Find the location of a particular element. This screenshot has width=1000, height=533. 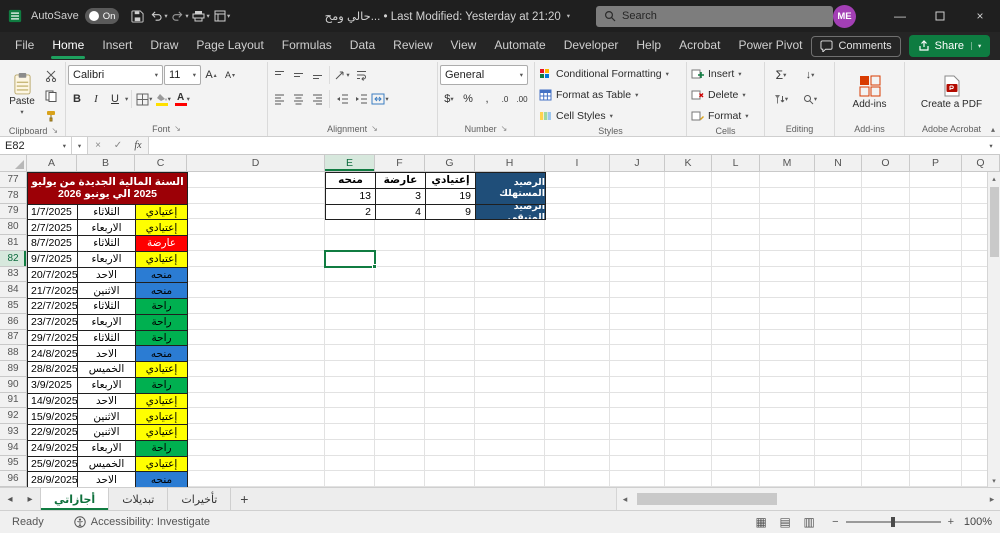

day-cell-B96: الاحد is located at coordinates (106, 479).